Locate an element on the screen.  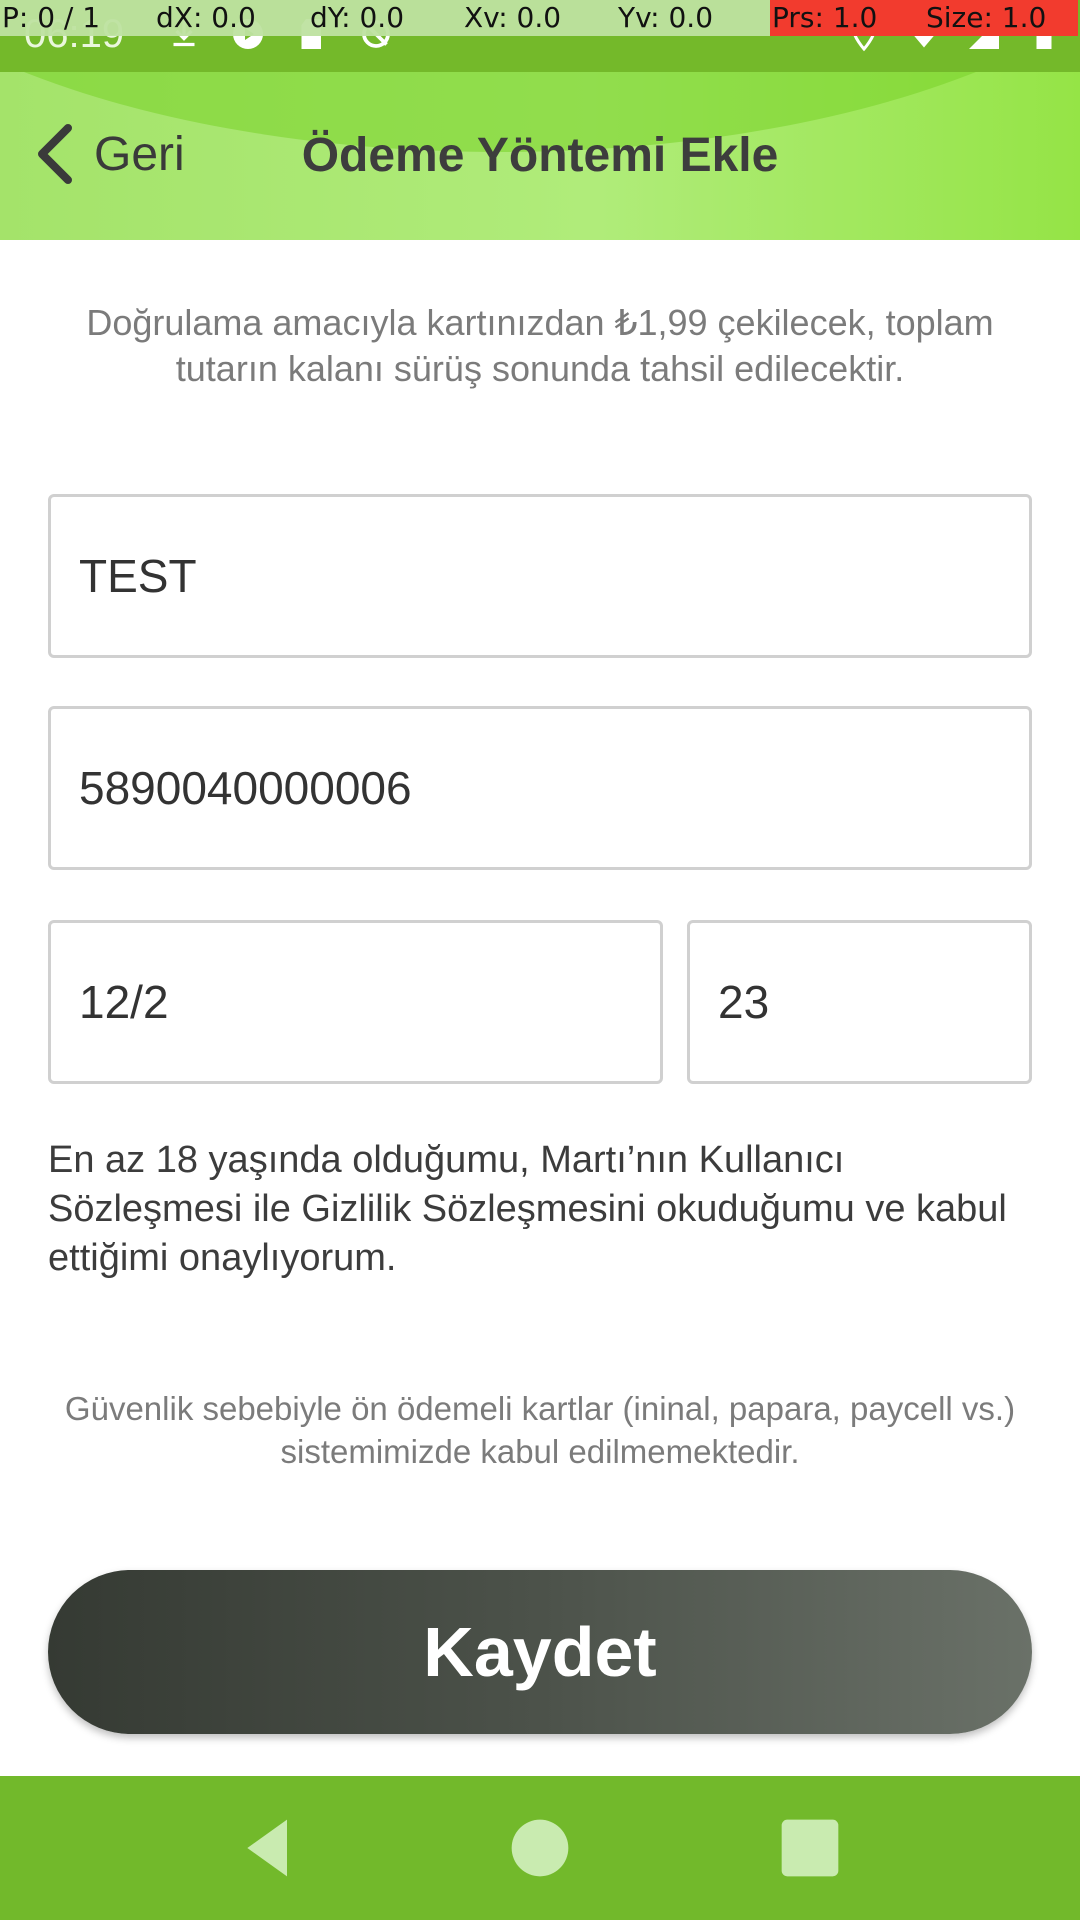
back-button: Geri is located at coordinates (109, 154).